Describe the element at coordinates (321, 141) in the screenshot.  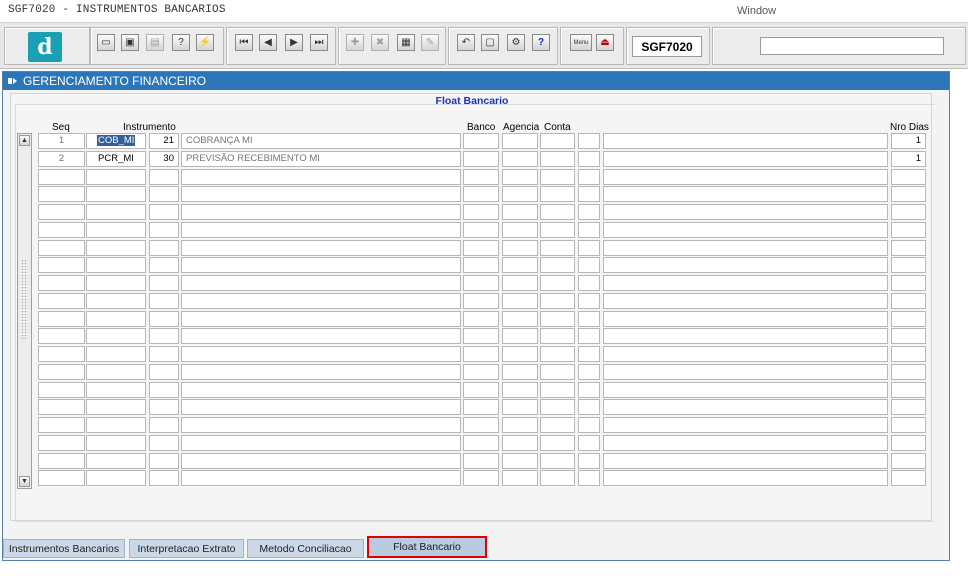
I see `cell-desc: COBRANÇA MI` at that location.